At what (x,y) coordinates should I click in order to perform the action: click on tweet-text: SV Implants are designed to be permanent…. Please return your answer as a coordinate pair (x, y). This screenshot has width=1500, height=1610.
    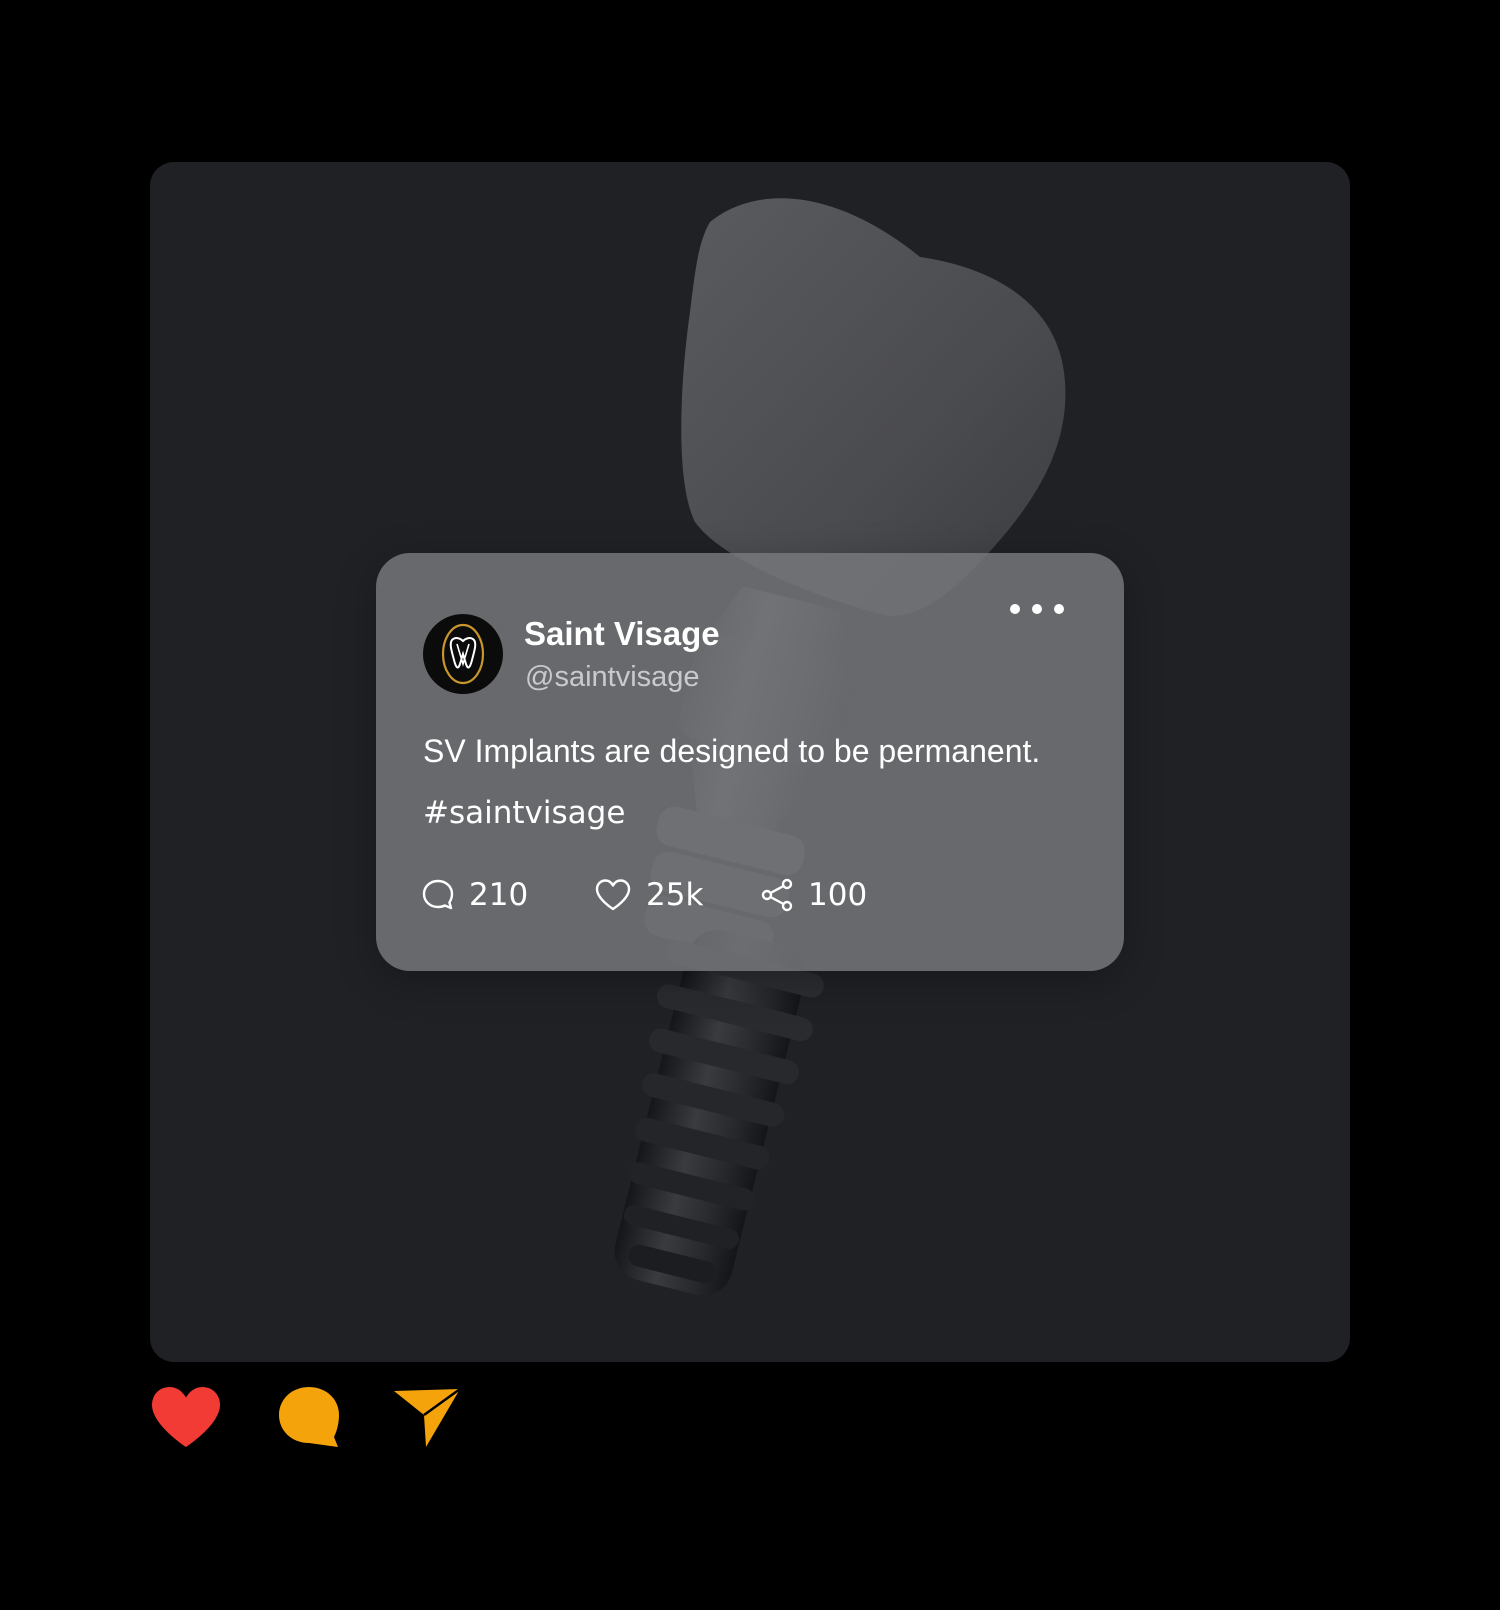
    Looking at the image, I should click on (732, 751).